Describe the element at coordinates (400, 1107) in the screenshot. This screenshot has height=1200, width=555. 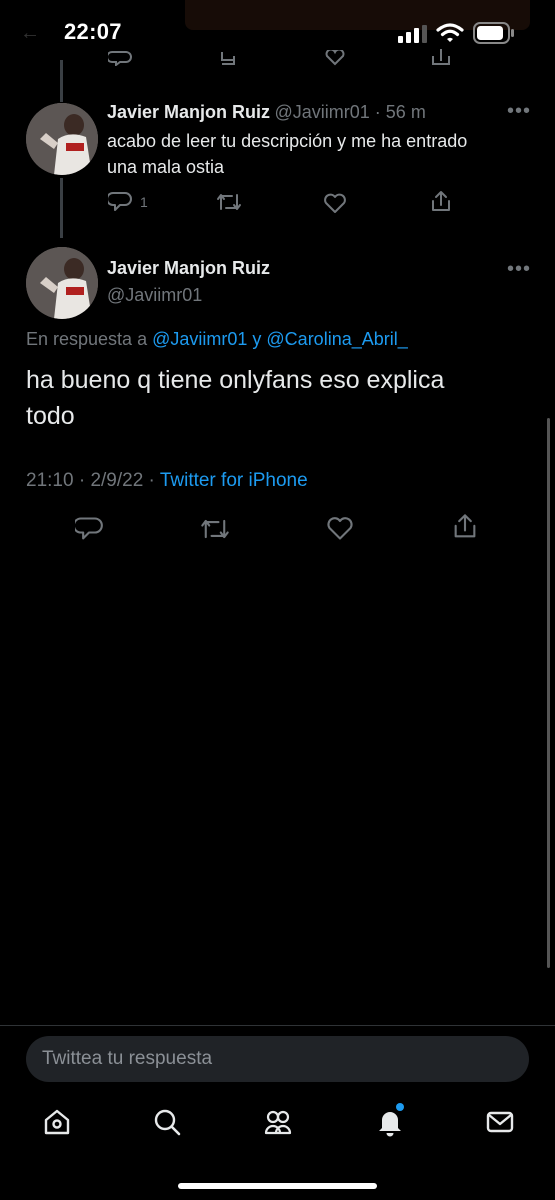
I see `notification-badge` at that location.